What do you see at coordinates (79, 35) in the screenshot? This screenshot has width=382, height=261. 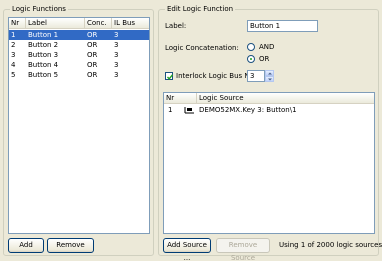 I see `table-row: 1 Button 1 OR 3` at bounding box center [79, 35].